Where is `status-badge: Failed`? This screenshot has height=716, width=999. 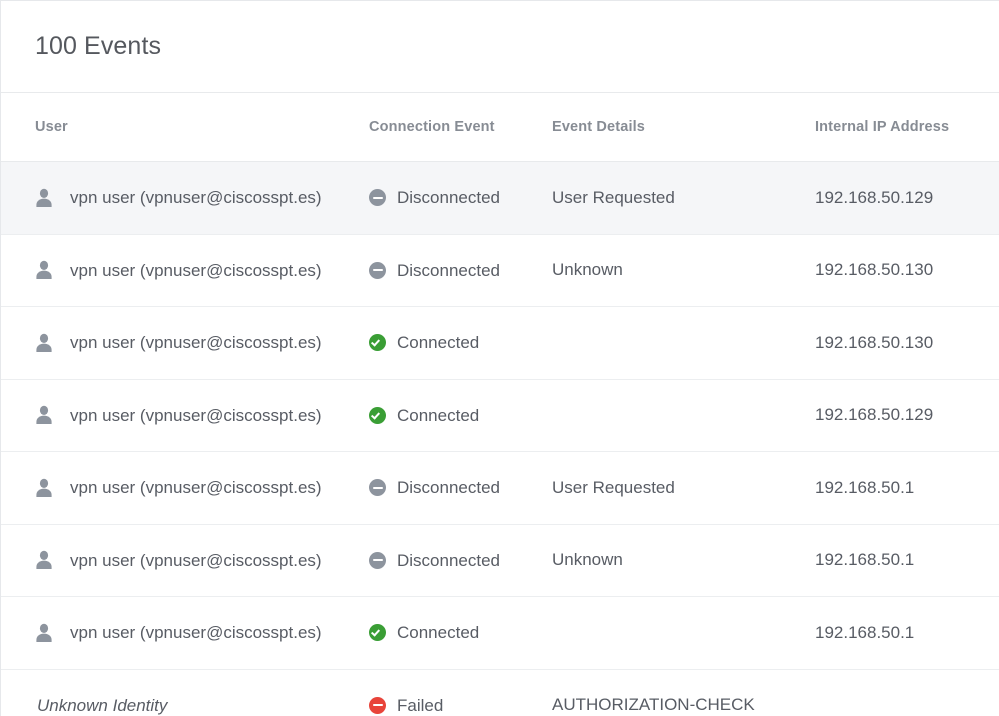 status-badge: Failed is located at coordinates (460, 705).